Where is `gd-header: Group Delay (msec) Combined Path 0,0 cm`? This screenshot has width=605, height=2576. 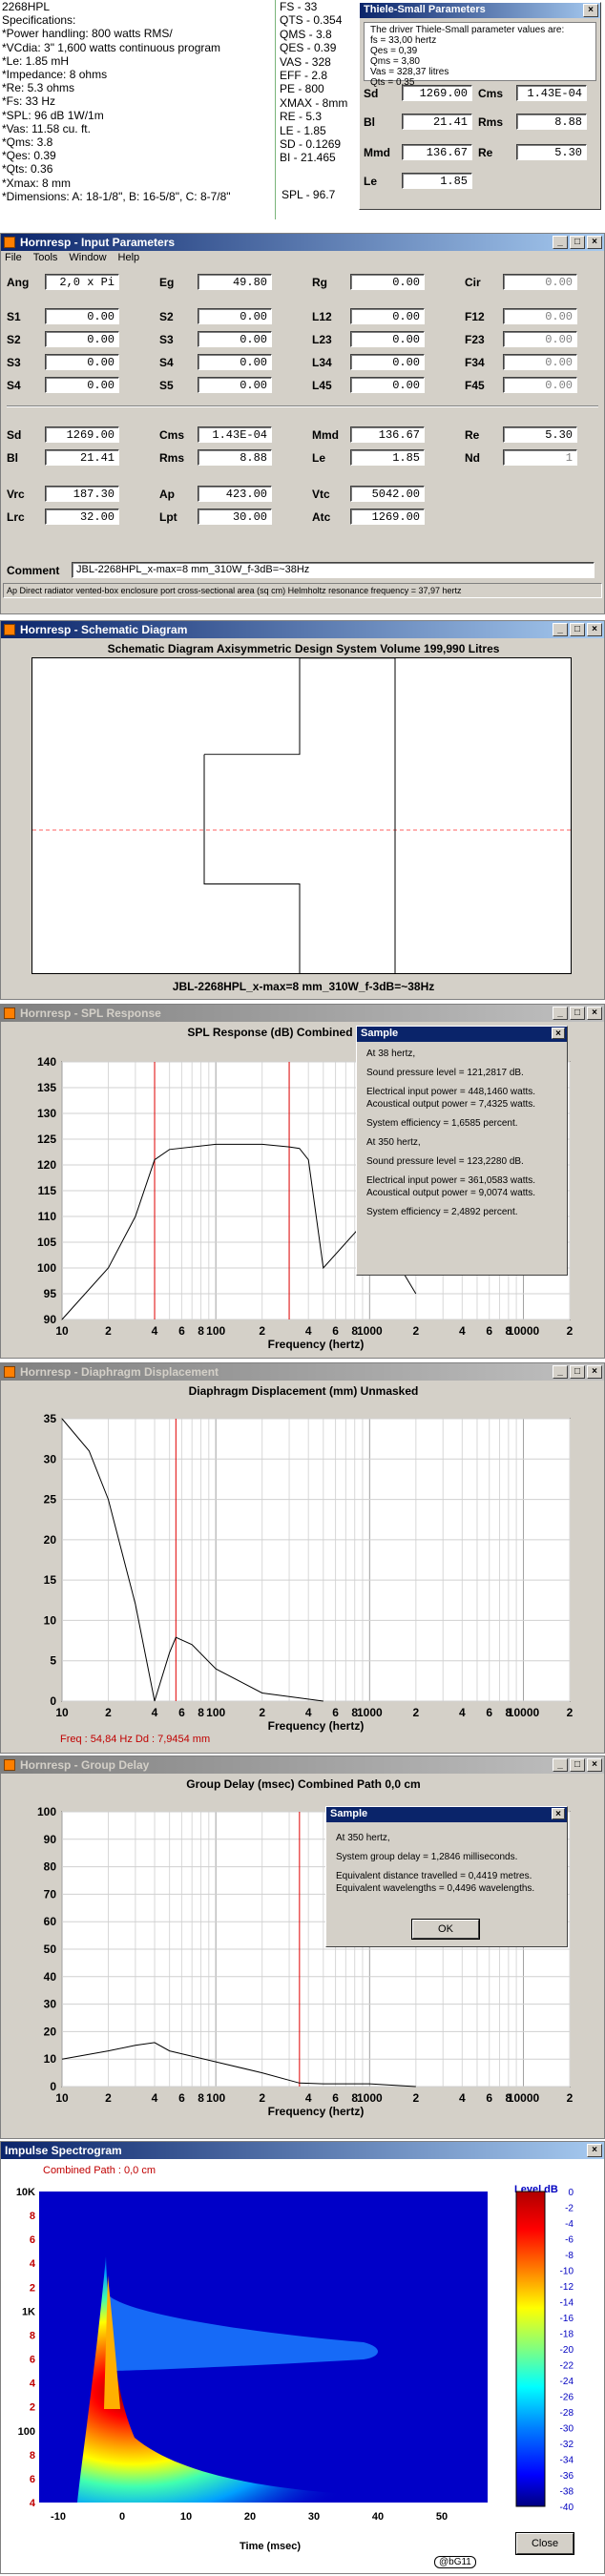
gd-header: Group Delay (msec) Combined Path 0,0 cm is located at coordinates (303, 1784).